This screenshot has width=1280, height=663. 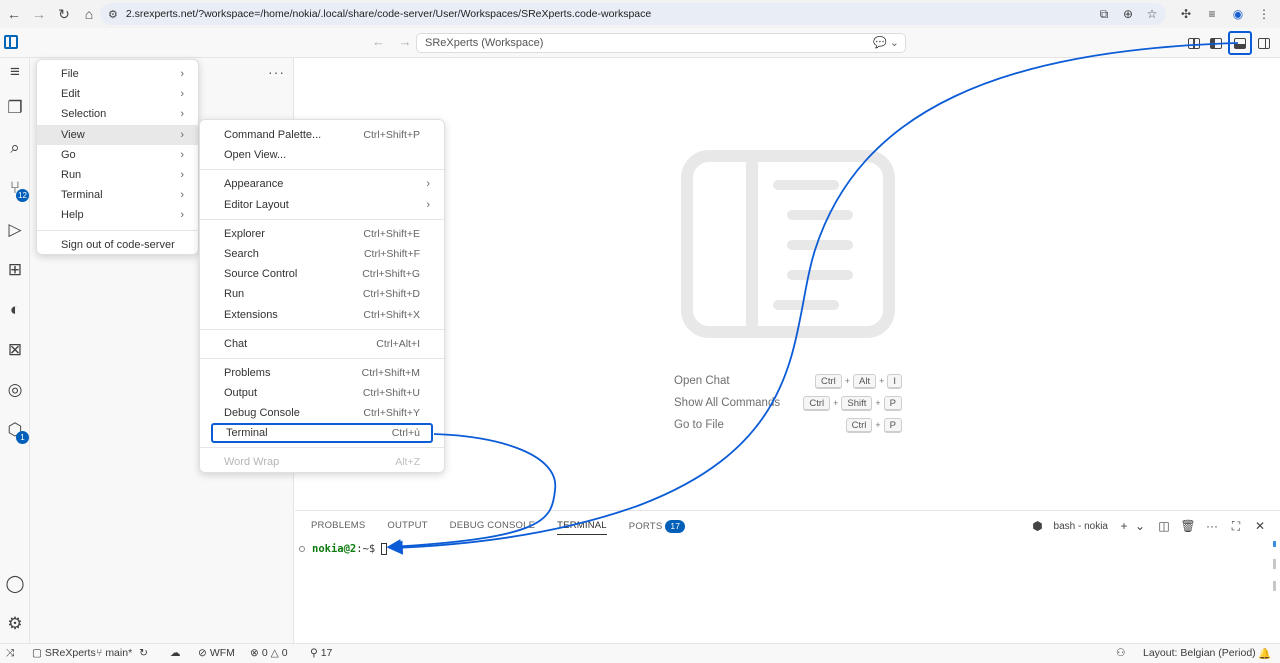 What do you see at coordinates (1212, 526) in the screenshot?
I see `panel-more-icon: ···` at bounding box center [1212, 526].